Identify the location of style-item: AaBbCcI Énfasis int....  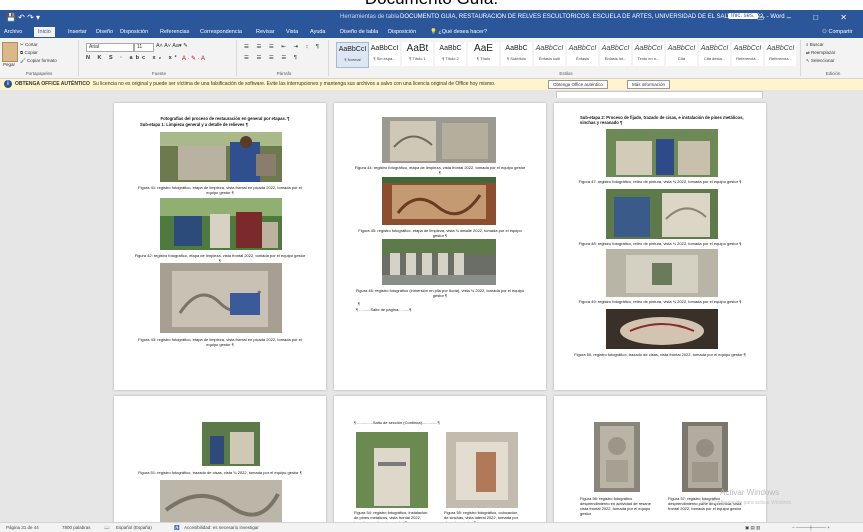
(615, 54).